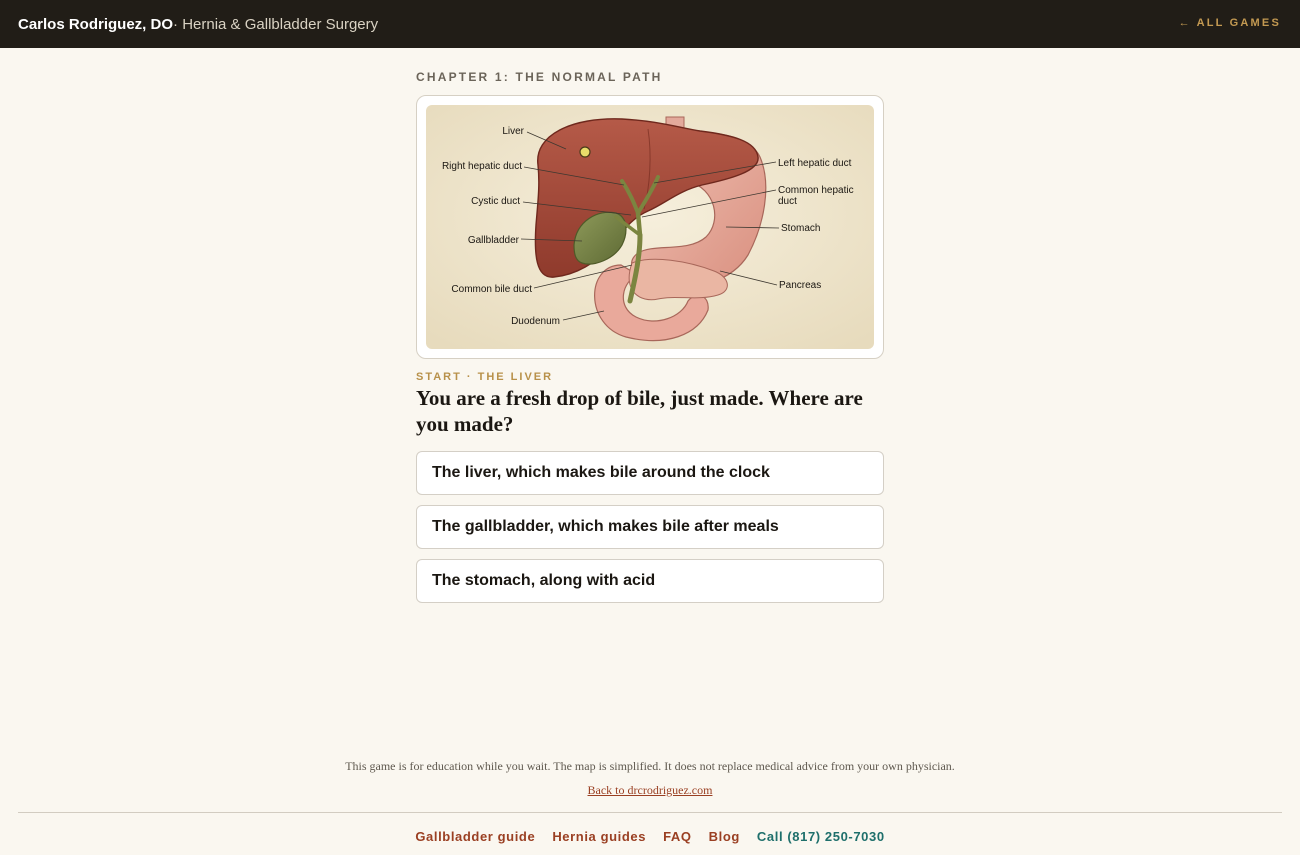 The width and height of the screenshot is (1300, 855). What do you see at coordinates (599, 836) in the screenshot?
I see `footer-link-hernia-guides: Hernia guides` at bounding box center [599, 836].